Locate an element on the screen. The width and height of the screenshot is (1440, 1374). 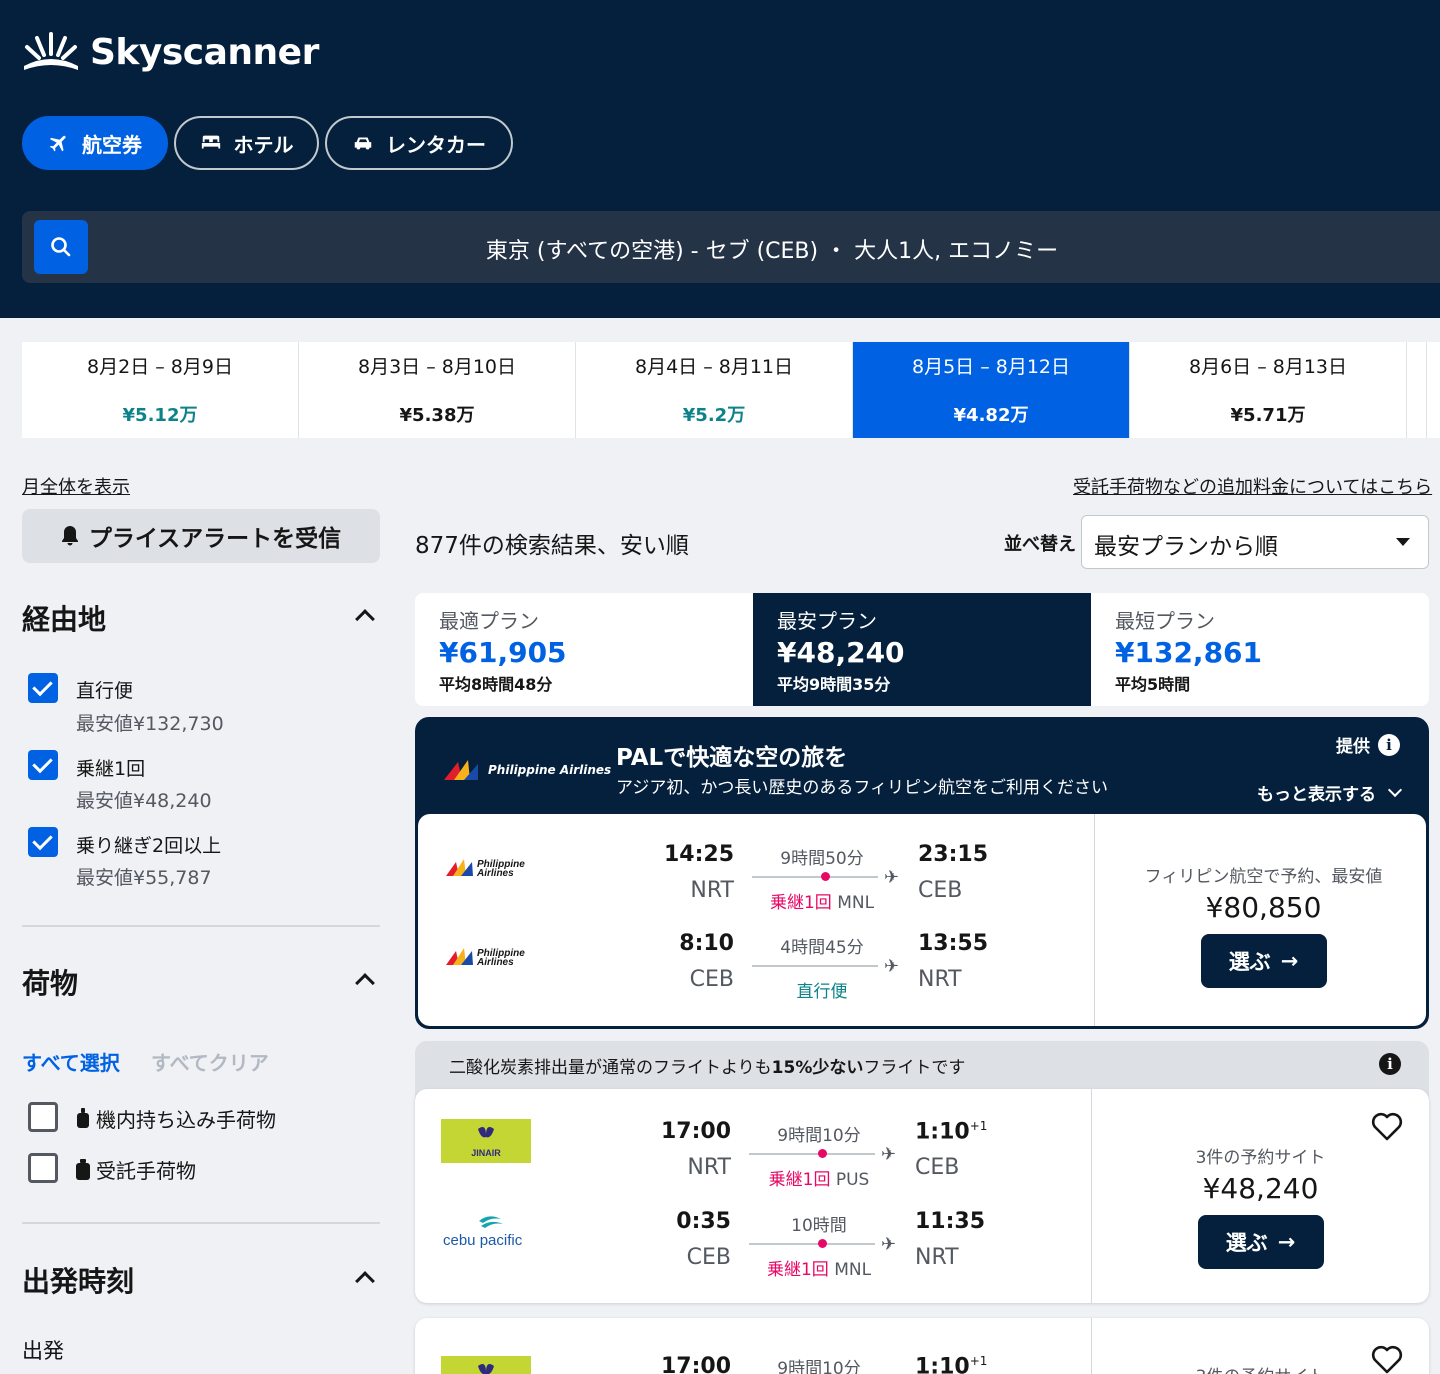
stop-option-price: 最安値¥132,730 is located at coordinates (150, 724).